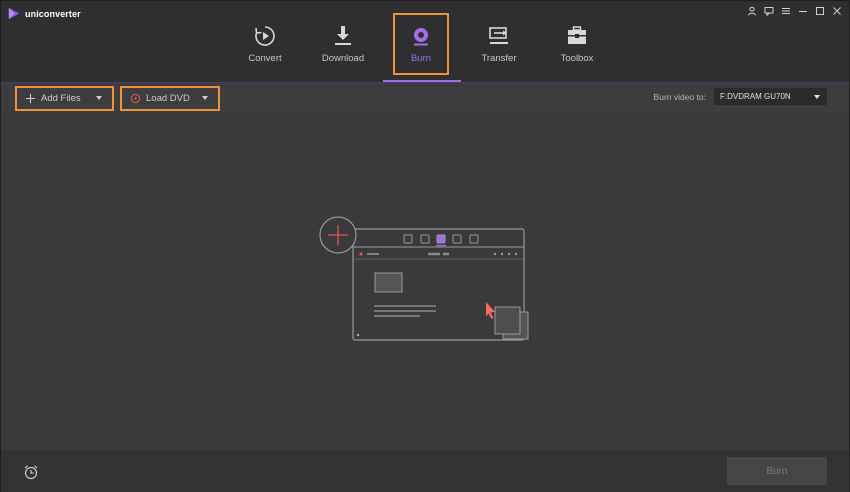 This screenshot has width=850, height=492. I want to click on tab-download-label: Download, so click(343, 58).